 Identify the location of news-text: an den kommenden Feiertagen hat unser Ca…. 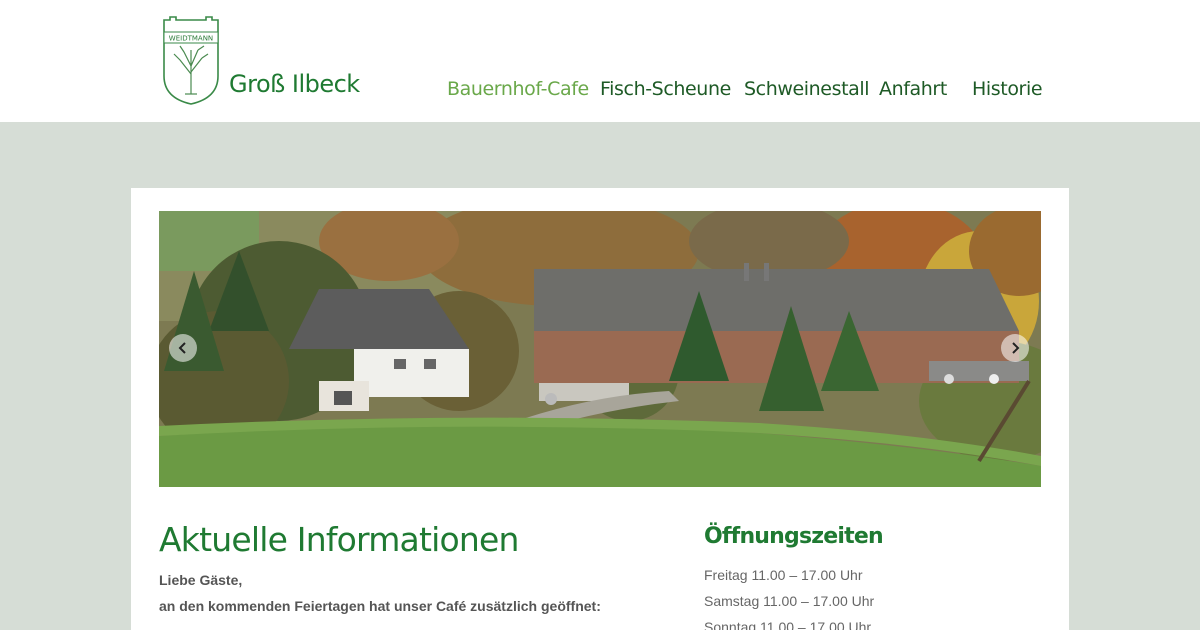
(380, 606).